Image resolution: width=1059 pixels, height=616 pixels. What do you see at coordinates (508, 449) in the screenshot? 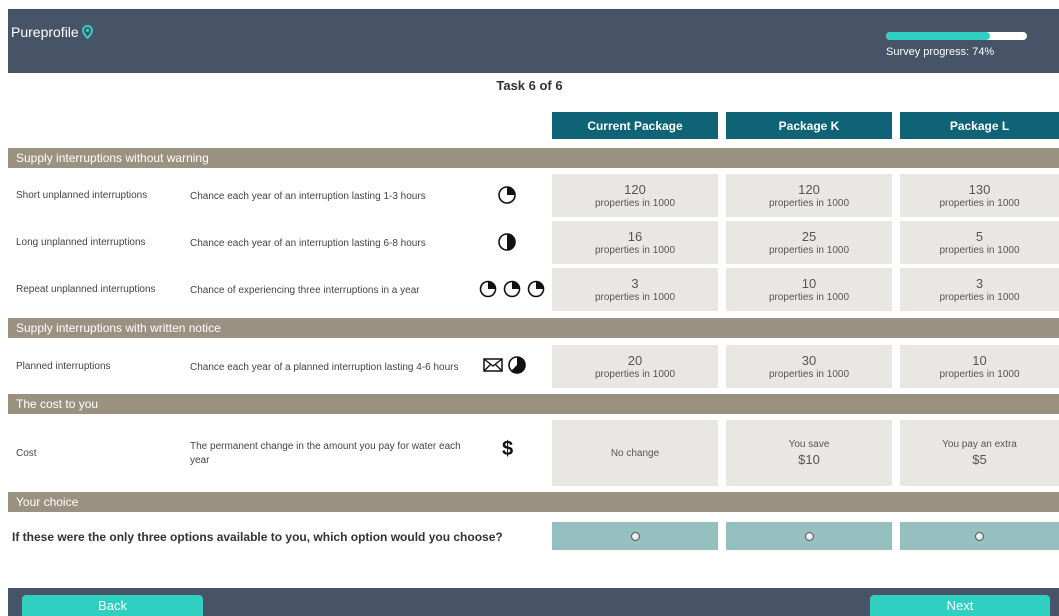
I see `dollar-icon: $` at bounding box center [508, 449].